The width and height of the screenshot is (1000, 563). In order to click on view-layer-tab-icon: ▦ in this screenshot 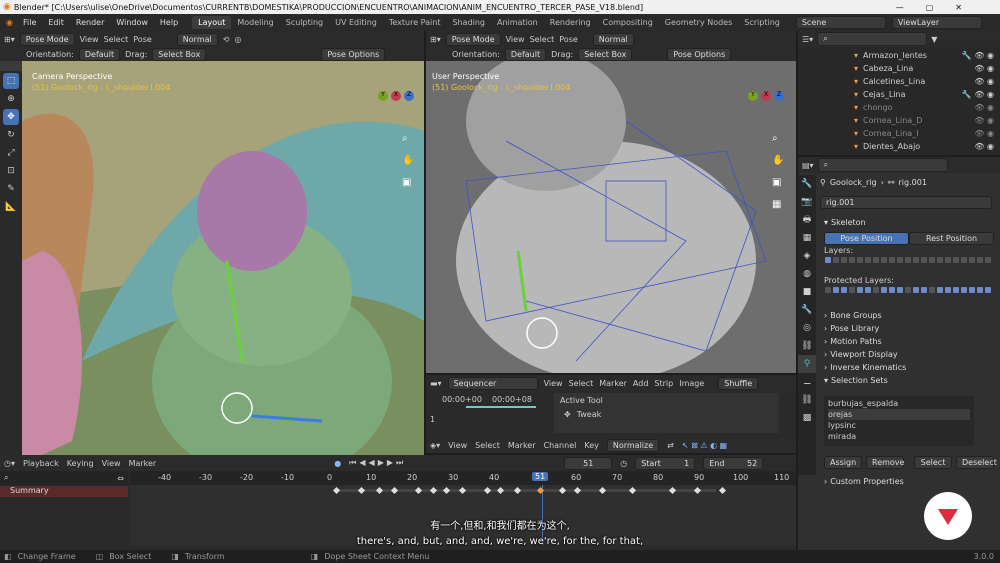, I will do `click(807, 238)`.